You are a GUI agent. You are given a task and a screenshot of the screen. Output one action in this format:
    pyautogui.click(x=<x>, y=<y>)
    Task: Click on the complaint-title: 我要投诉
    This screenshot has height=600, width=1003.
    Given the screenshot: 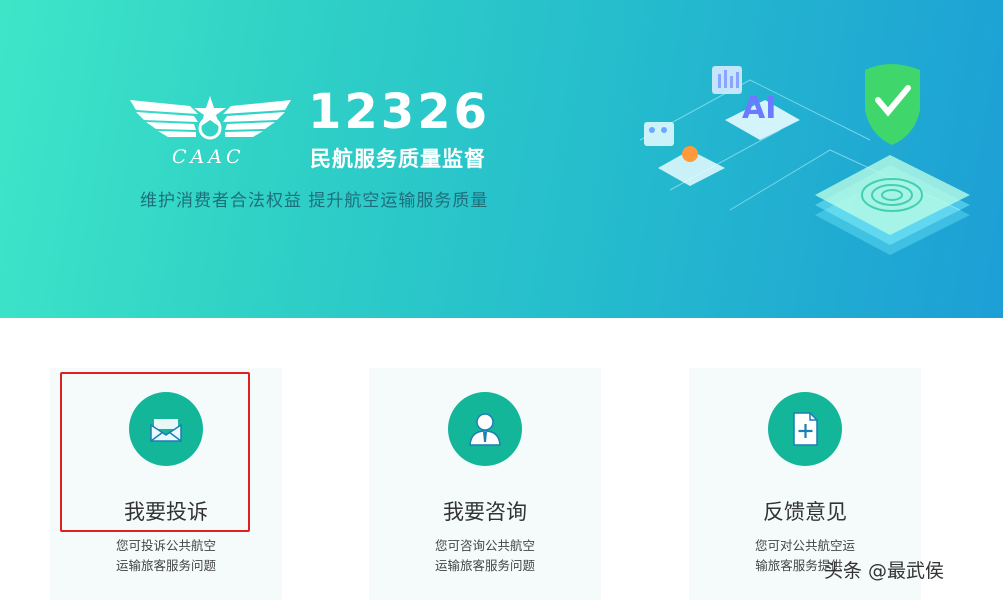 What is the action you would take?
    pyautogui.click(x=166, y=511)
    